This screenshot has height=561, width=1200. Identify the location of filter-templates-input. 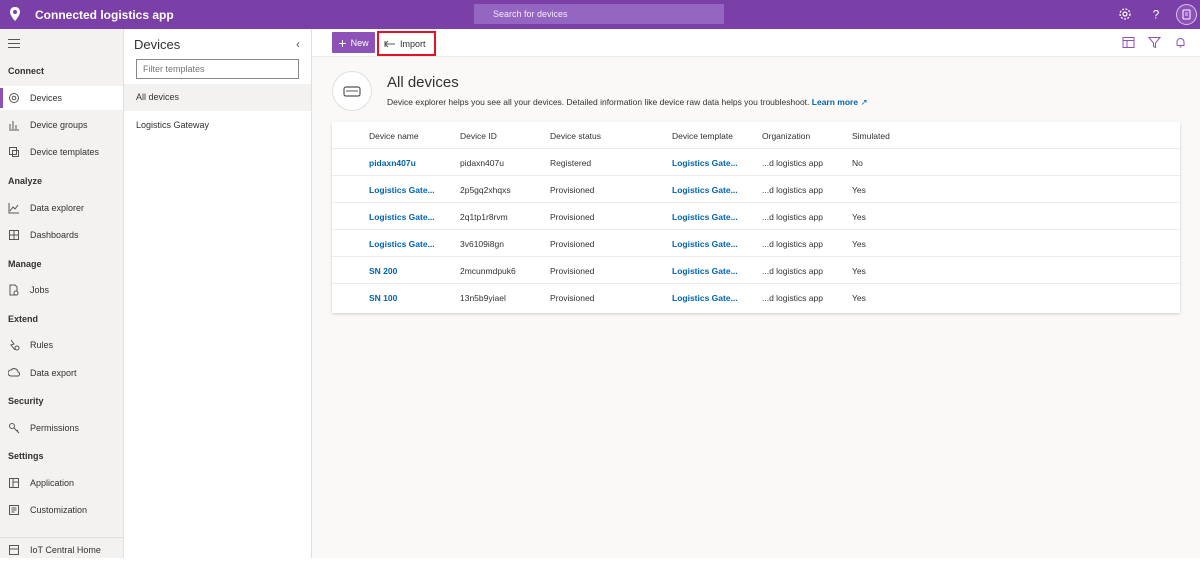
(217, 69).